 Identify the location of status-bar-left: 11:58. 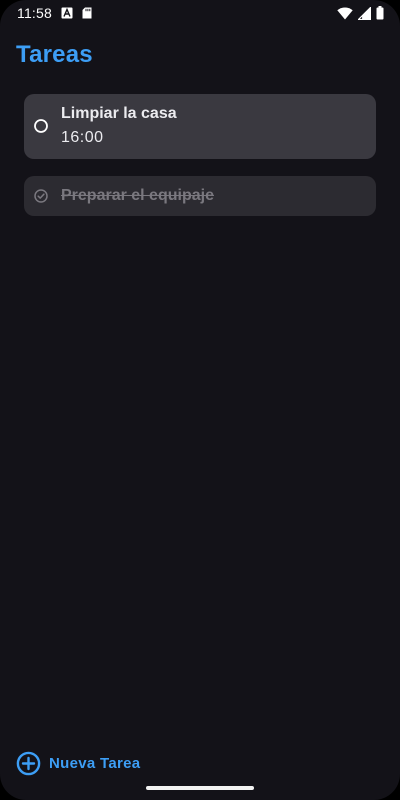
(54, 13).